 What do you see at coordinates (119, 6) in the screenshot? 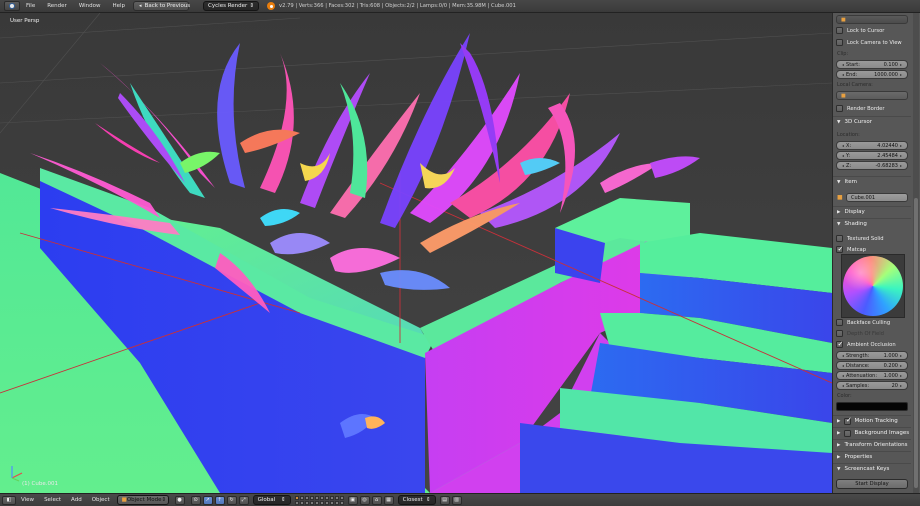
I see `menu-help: Help` at bounding box center [119, 6].